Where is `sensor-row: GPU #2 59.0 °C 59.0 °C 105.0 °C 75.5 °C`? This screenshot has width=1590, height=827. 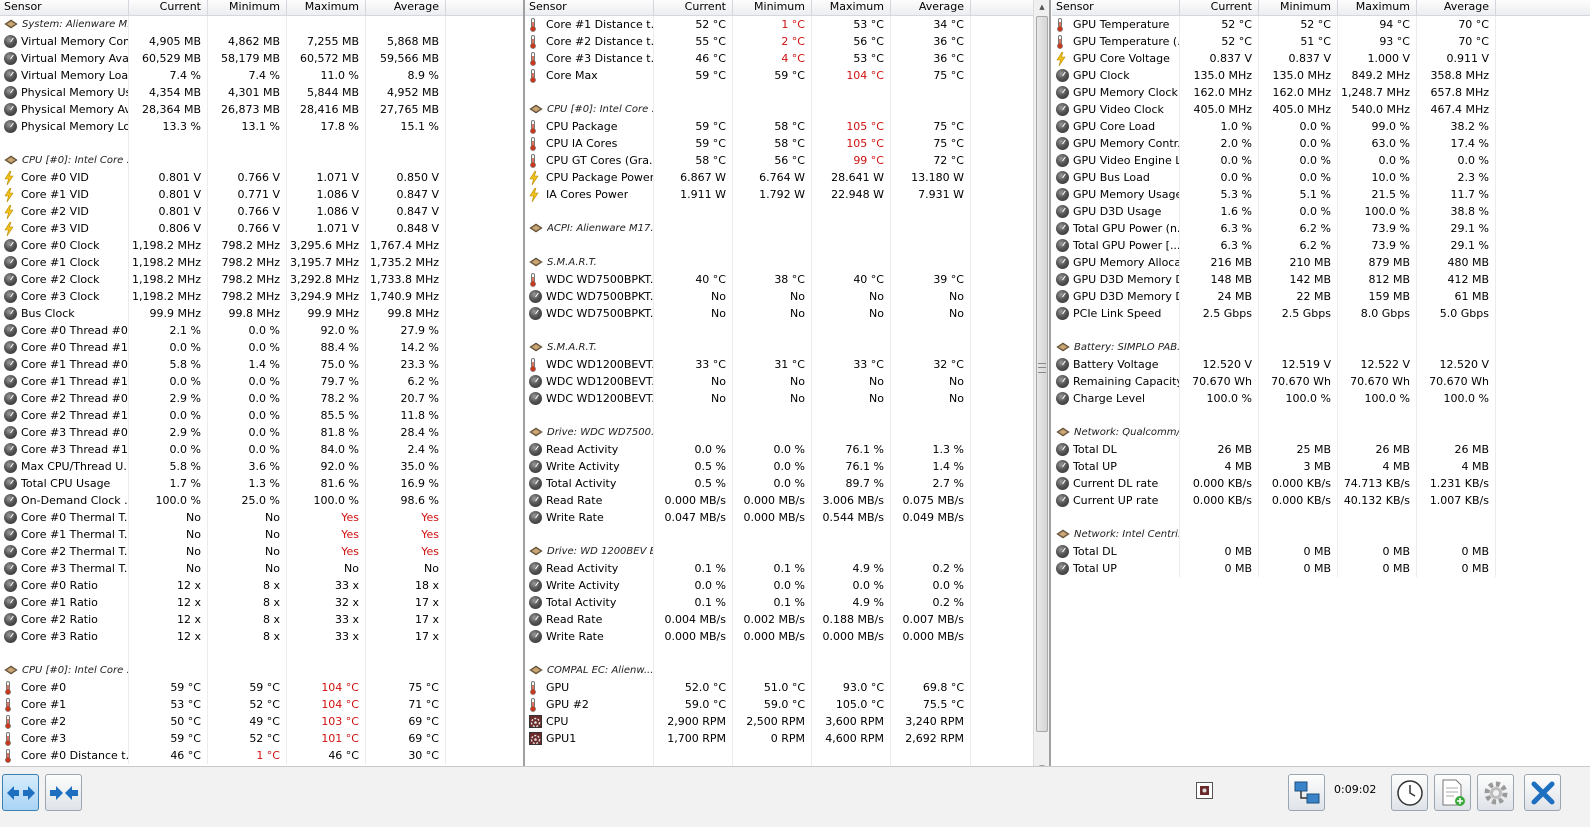
sensor-row: GPU #2 59.0 °C 59.0 °C 105.0 °C 75.5 °C is located at coordinates (779, 704).